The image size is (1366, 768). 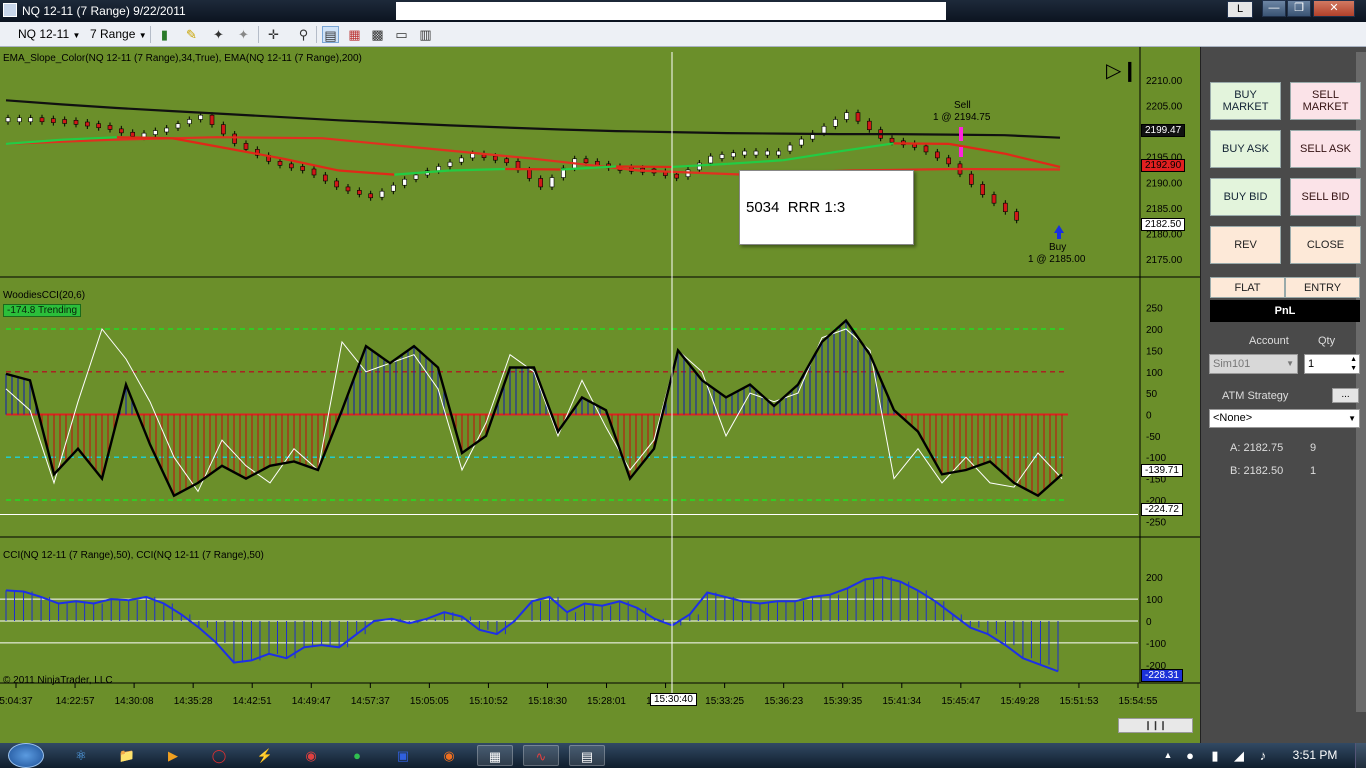 What do you see at coordinates (826, 207) in the screenshot?
I see `text-note-box: 5034 RRR 1:3` at bounding box center [826, 207].